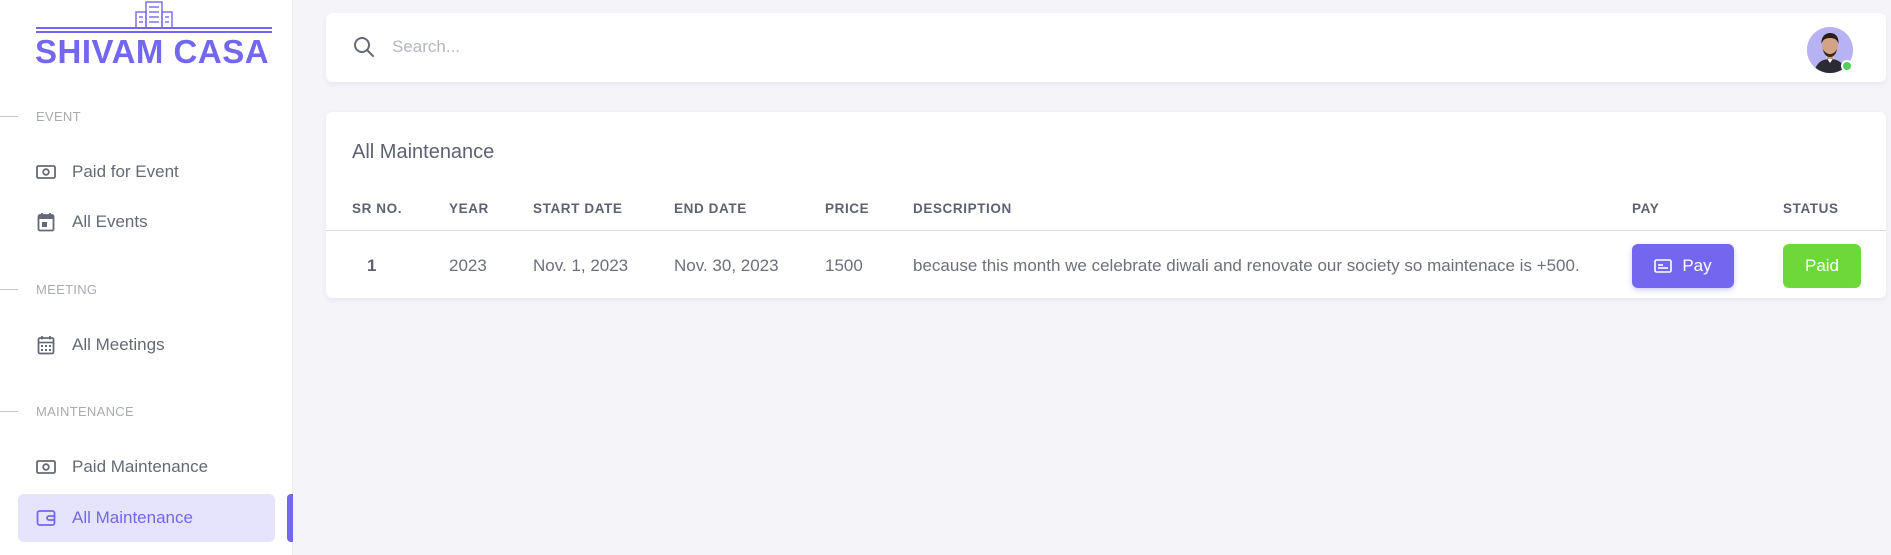 This screenshot has height=555, width=1891. I want to click on sidebar-item-label: Paid Maintenance, so click(140, 466).